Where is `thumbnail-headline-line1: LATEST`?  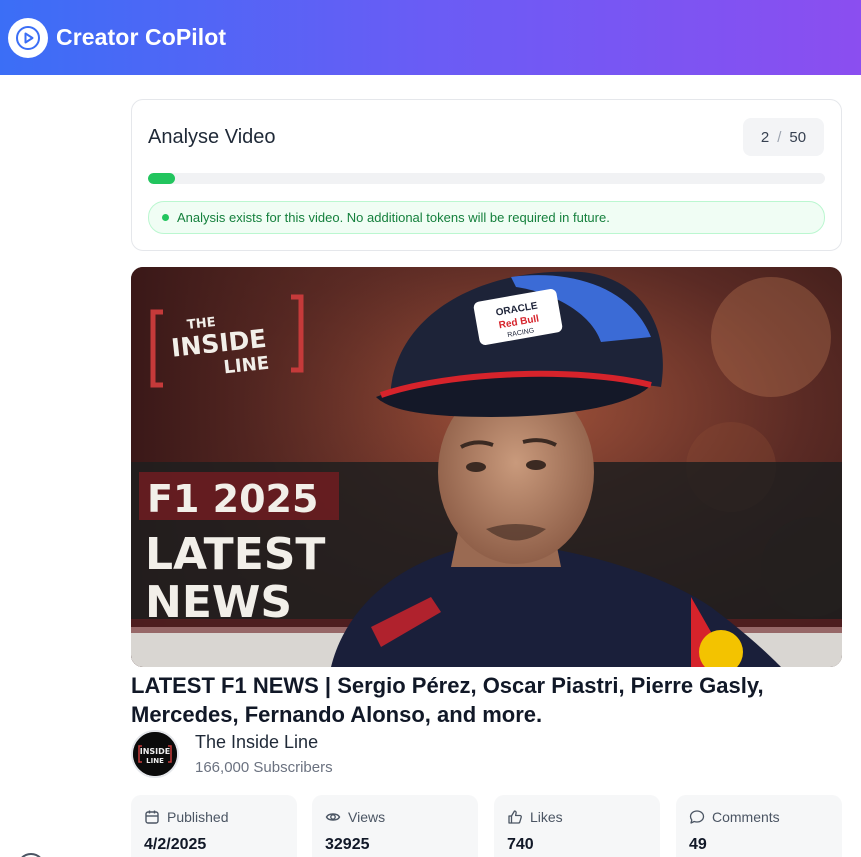 thumbnail-headline-line1: LATEST is located at coordinates (235, 554).